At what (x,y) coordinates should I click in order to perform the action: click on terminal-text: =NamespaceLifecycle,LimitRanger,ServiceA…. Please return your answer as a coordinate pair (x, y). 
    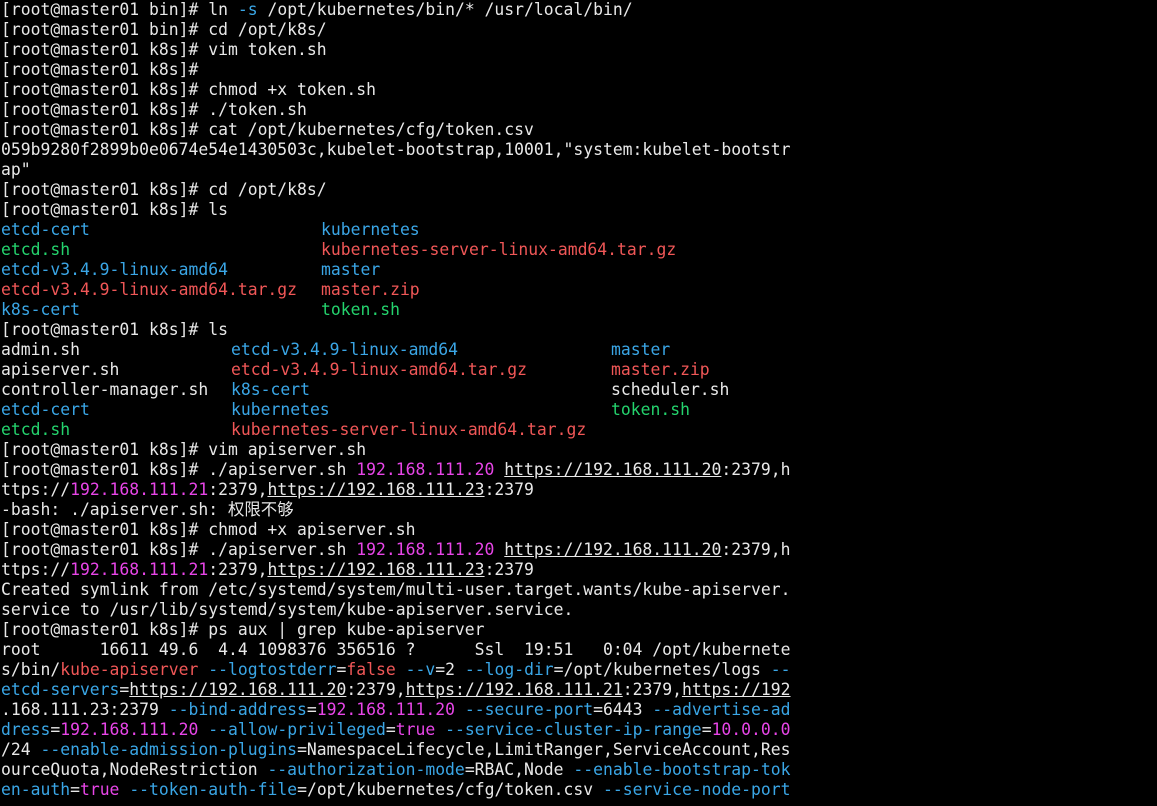
    Looking at the image, I should click on (544, 749).